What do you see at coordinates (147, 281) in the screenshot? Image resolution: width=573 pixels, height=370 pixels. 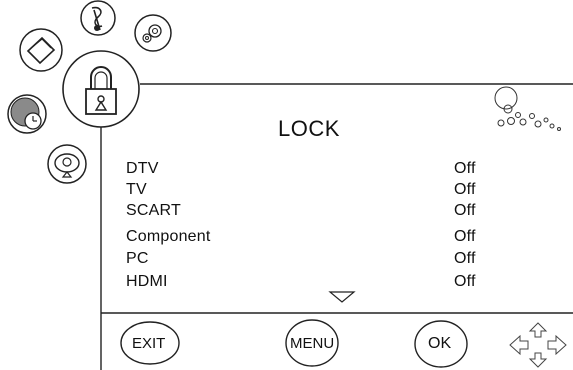 I see `menu-row-label: HDMI` at bounding box center [147, 281].